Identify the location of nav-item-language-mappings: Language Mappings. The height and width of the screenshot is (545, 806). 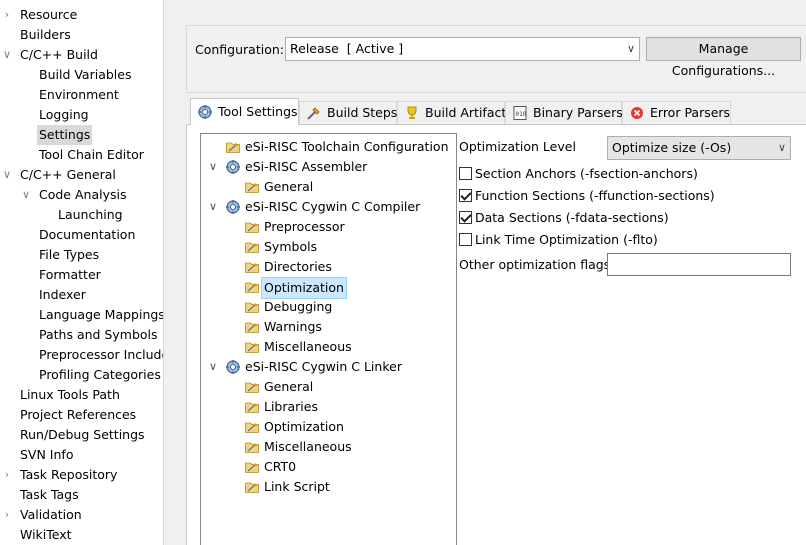
(81, 315).